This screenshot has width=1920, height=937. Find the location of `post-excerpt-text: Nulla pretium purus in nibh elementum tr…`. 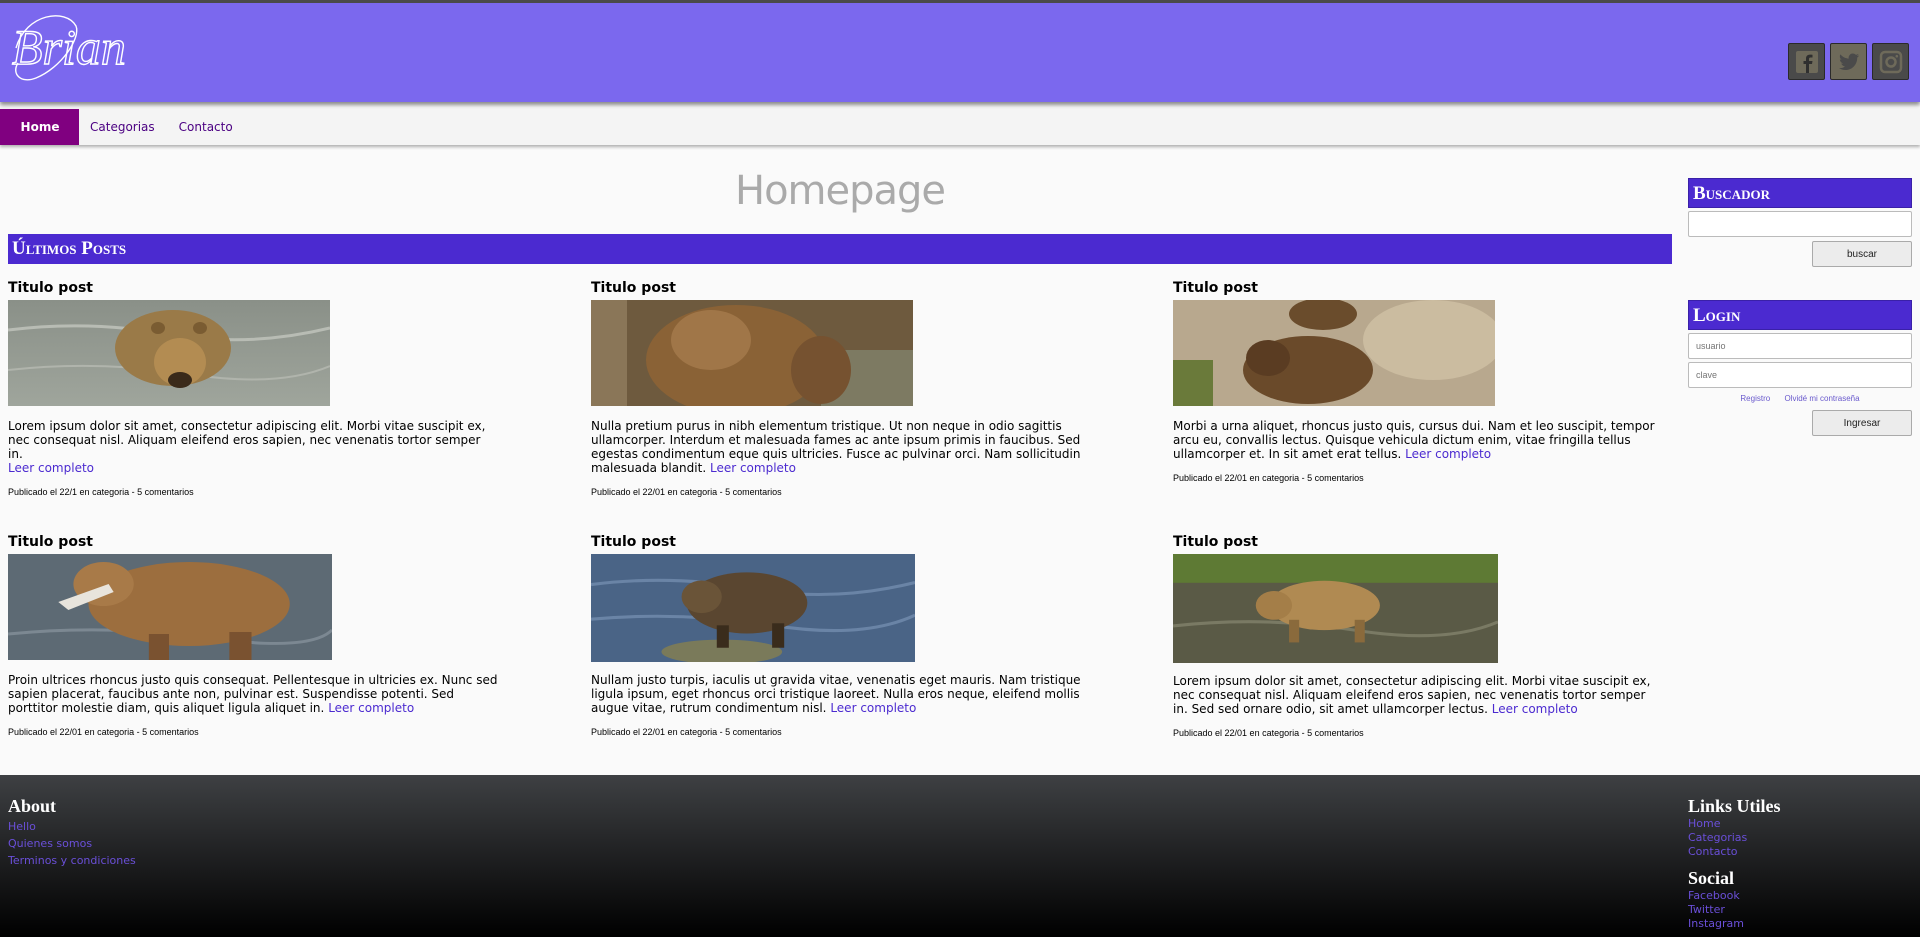

post-excerpt-text: Nulla pretium purus in nibh elementum tr… is located at coordinates (836, 447).